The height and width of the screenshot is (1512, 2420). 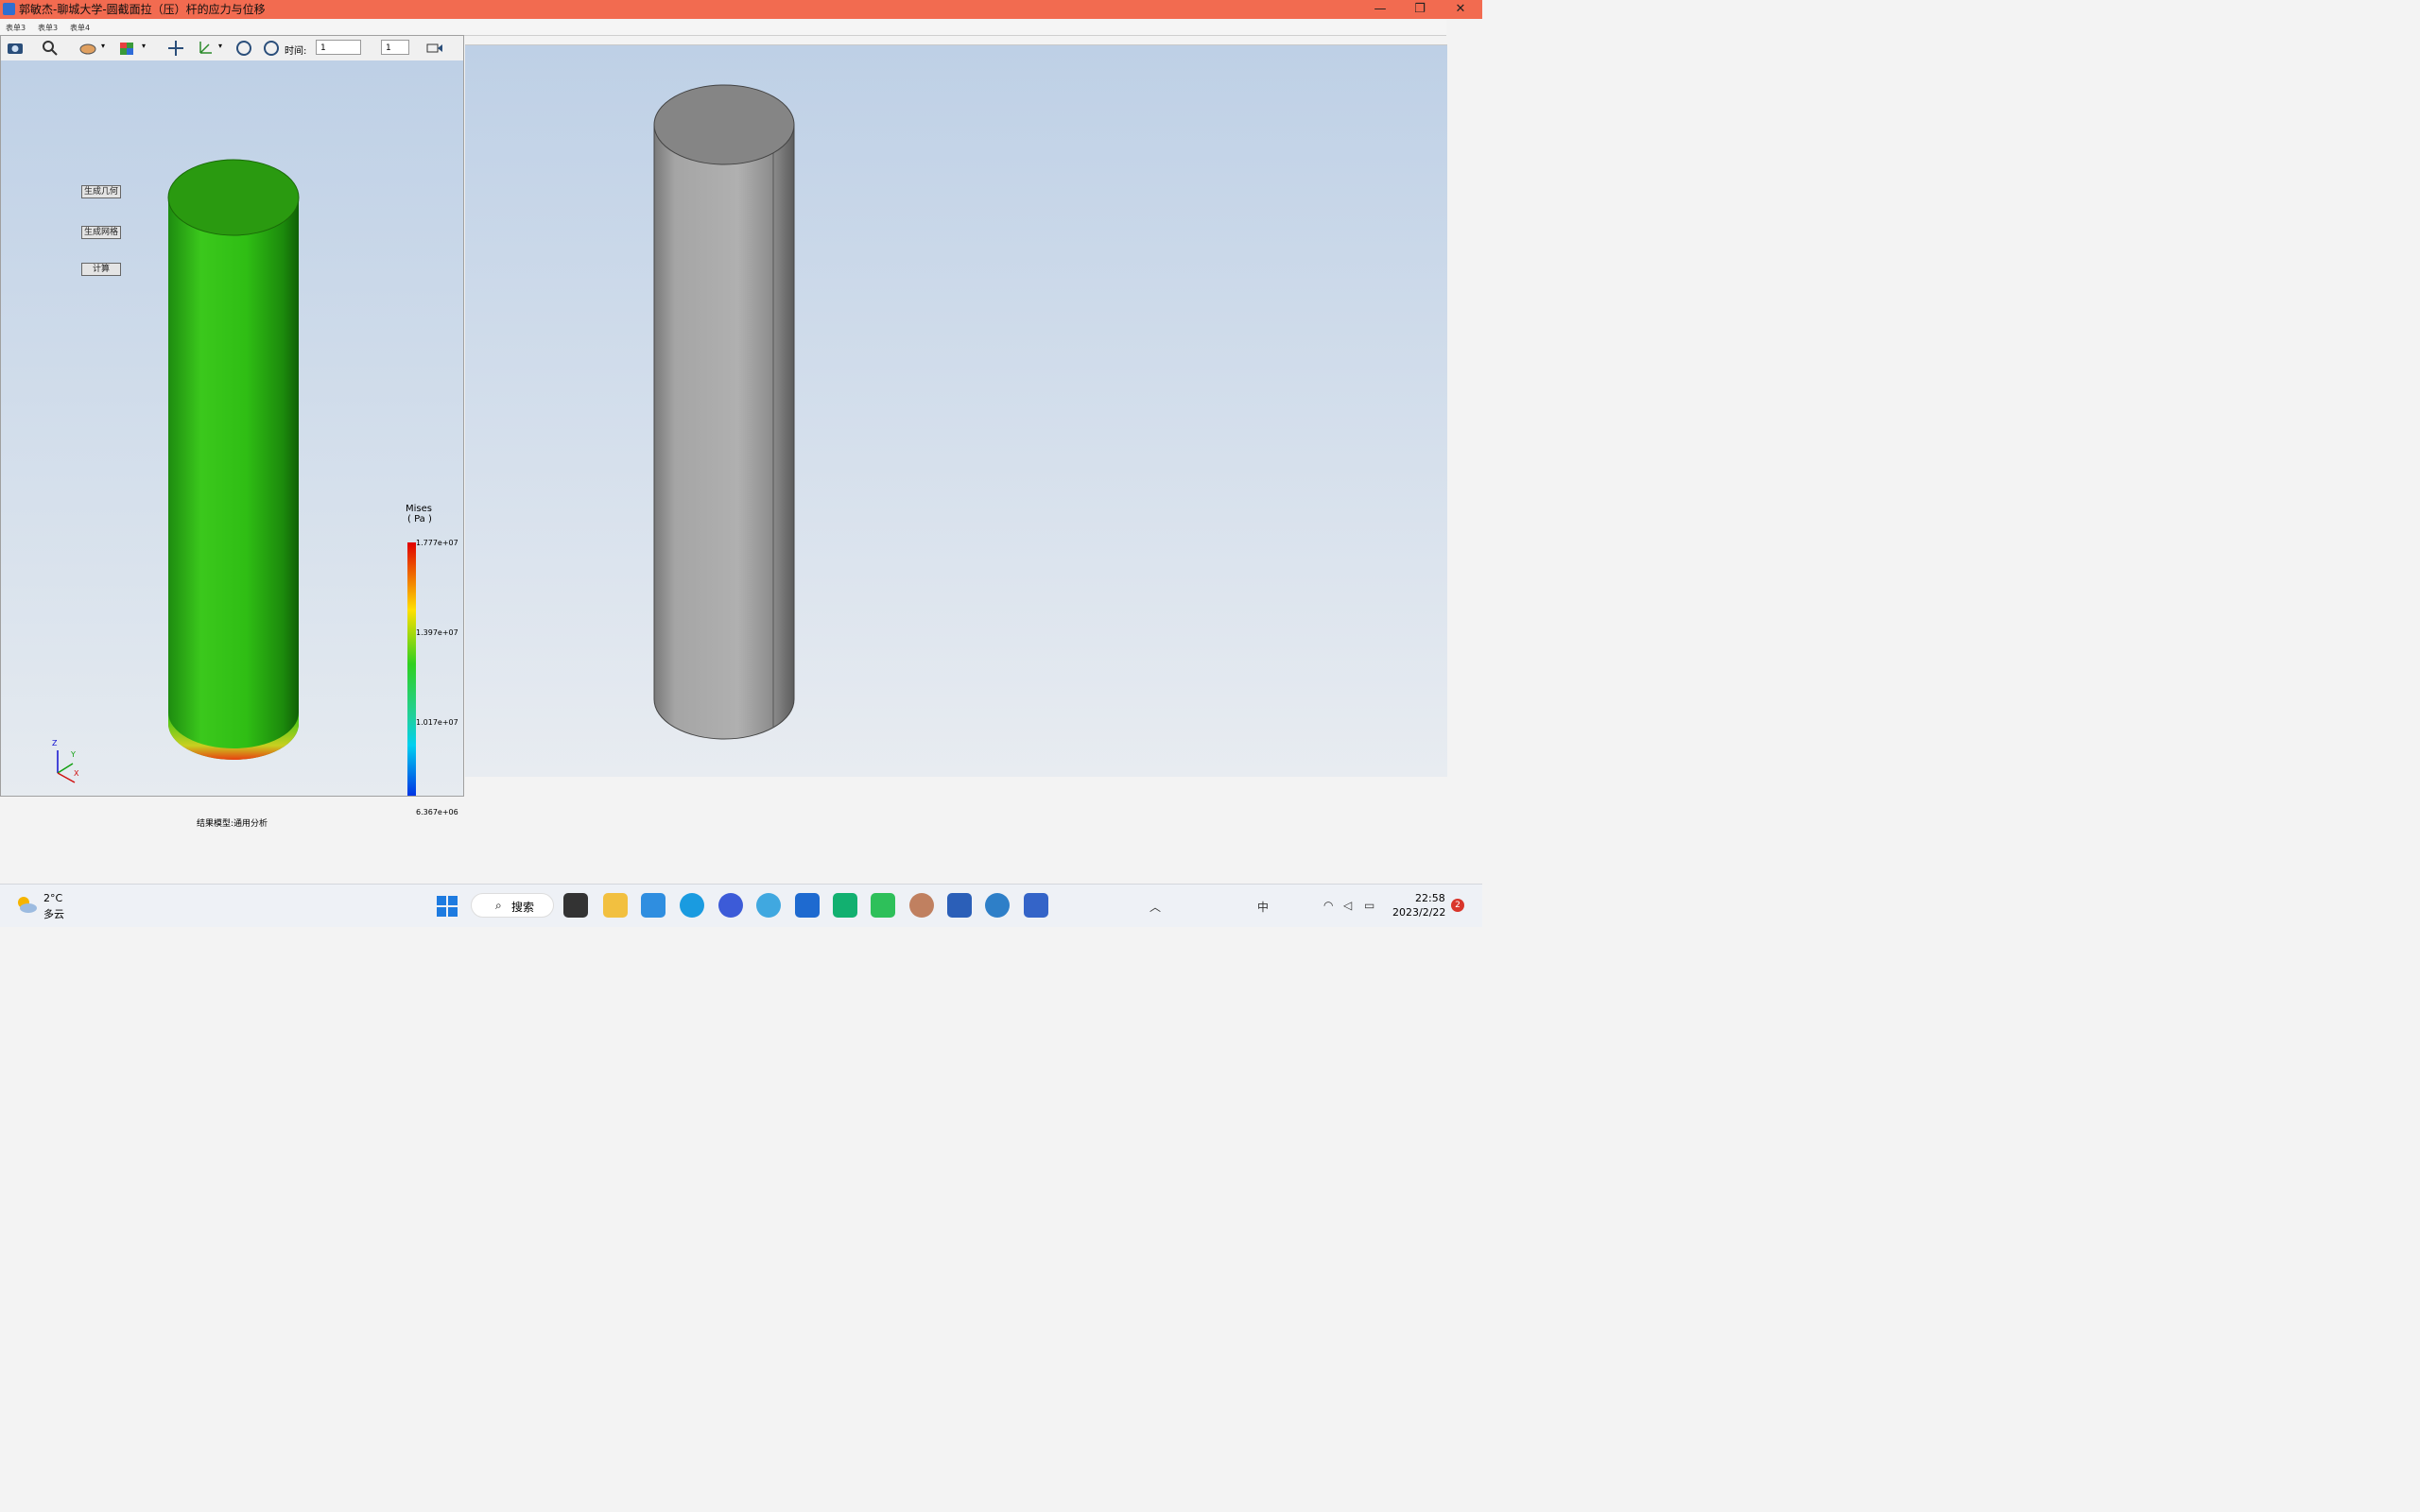 I want to click on clock-date: 2023/2/22, so click(x=1418, y=912).